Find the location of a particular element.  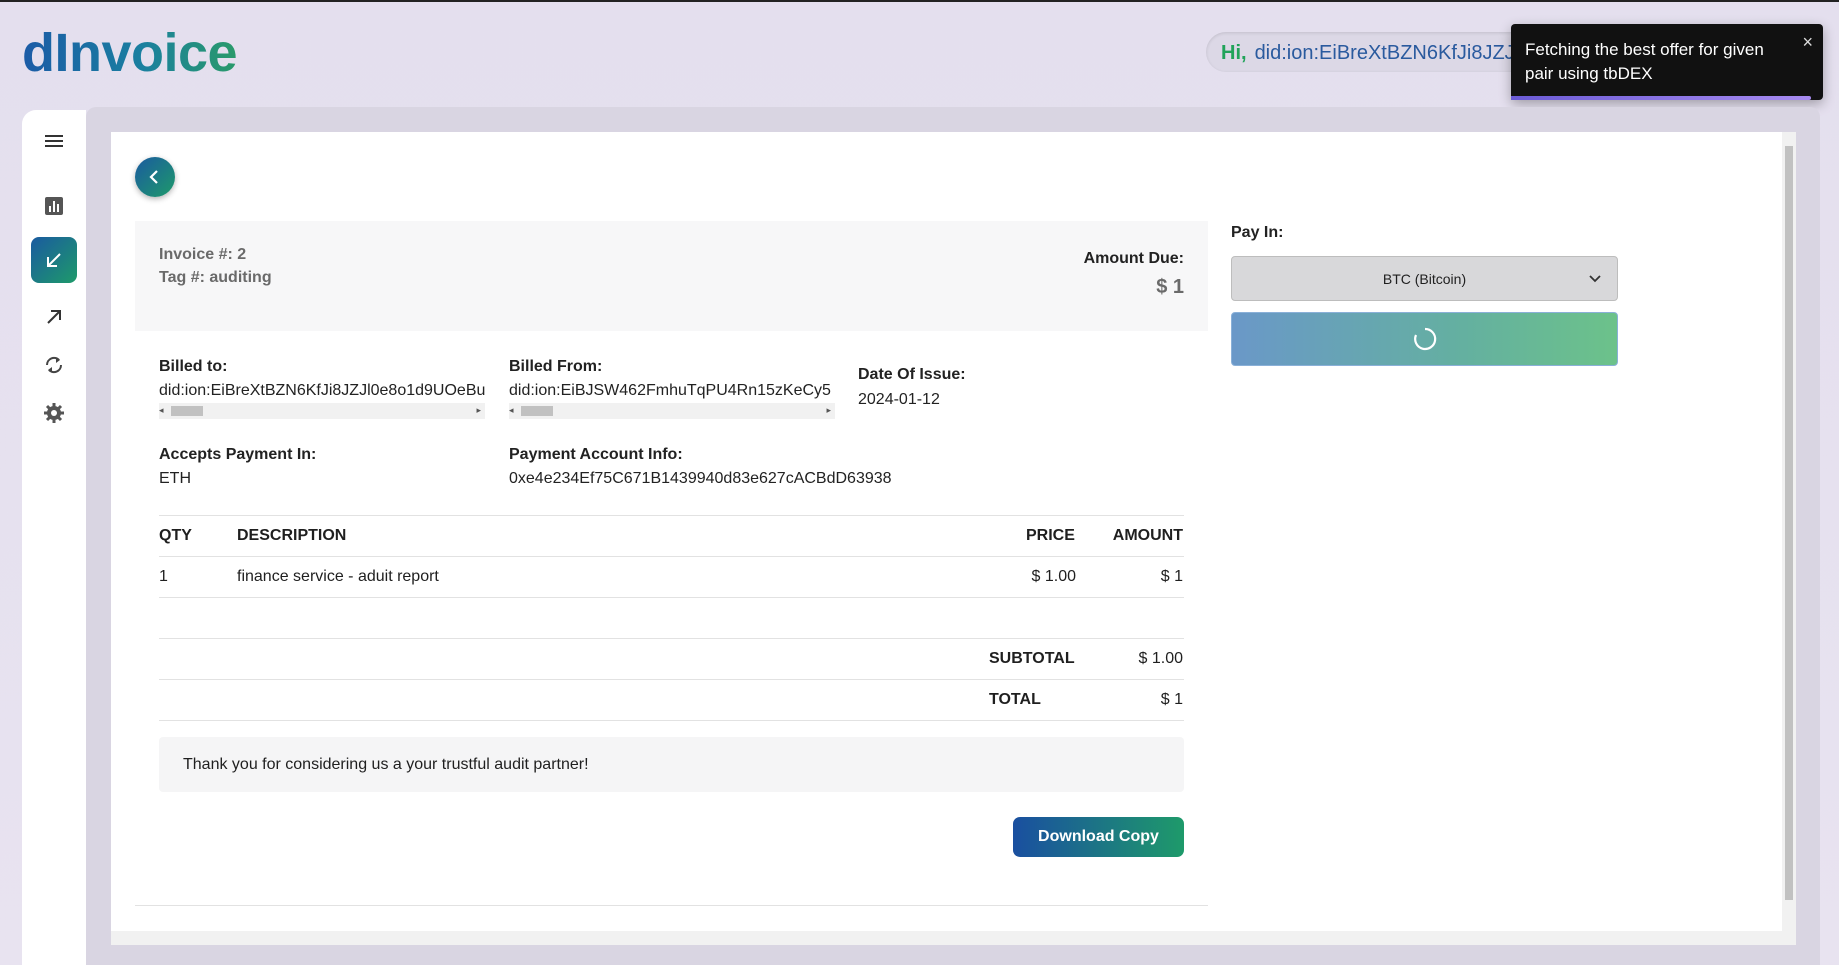

col-header-description: DESCRIPTION is located at coordinates (292, 535).